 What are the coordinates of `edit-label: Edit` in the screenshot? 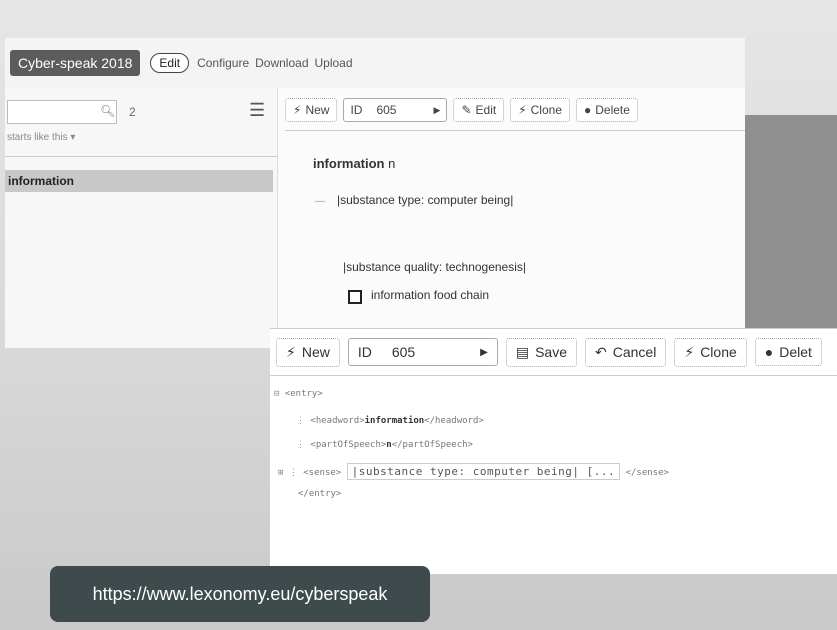 It's located at (486, 110).